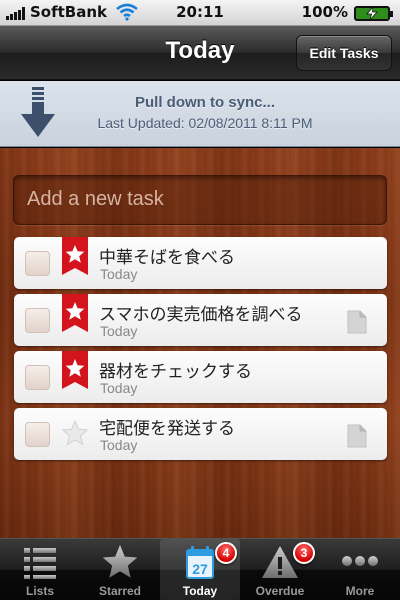 Image resolution: width=400 pixels, height=600 pixels. I want to click on tab-starred: Starred, so click(120, 569).